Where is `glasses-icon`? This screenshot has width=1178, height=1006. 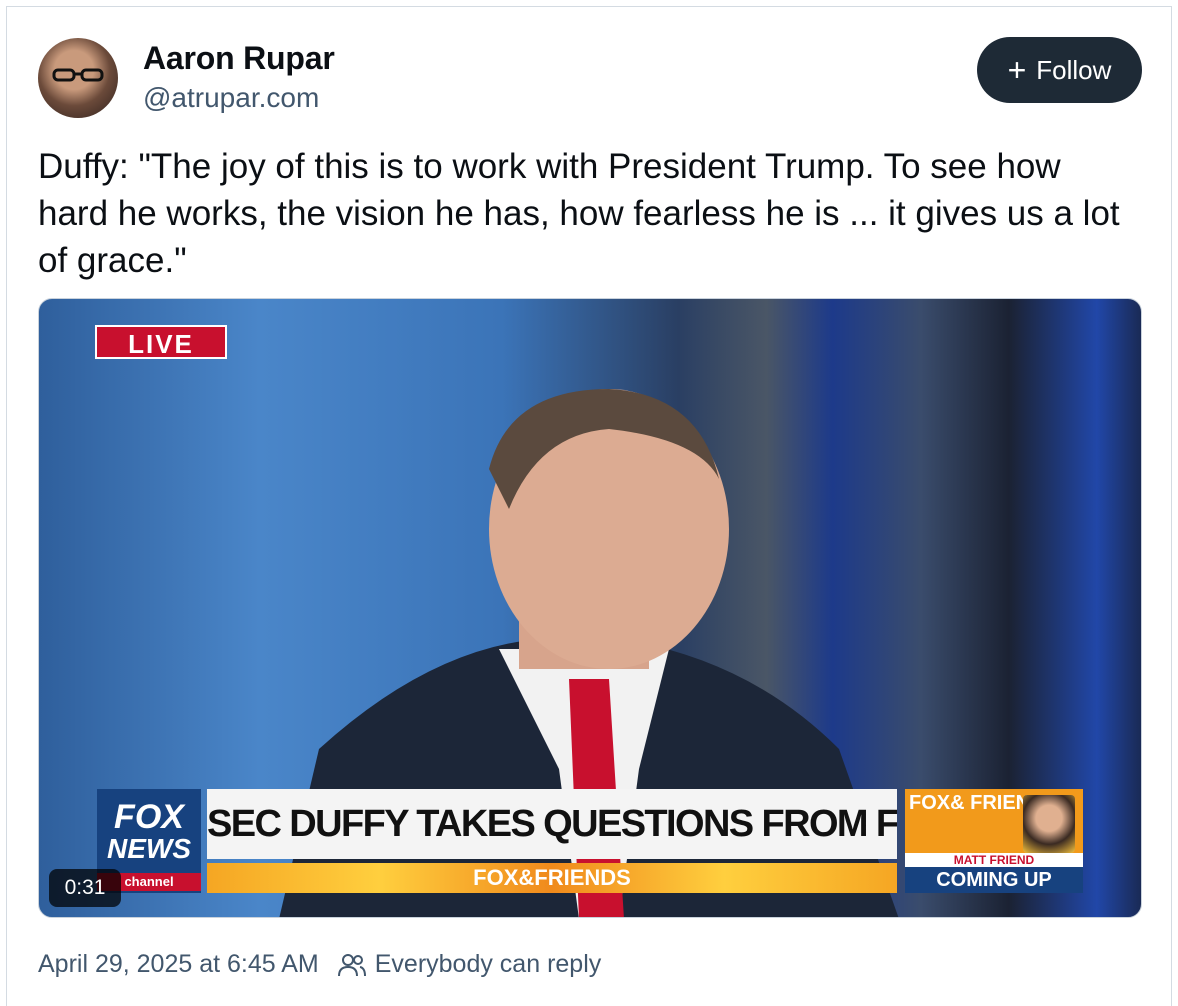 glasses-icon is located at coordinates (78, 75).